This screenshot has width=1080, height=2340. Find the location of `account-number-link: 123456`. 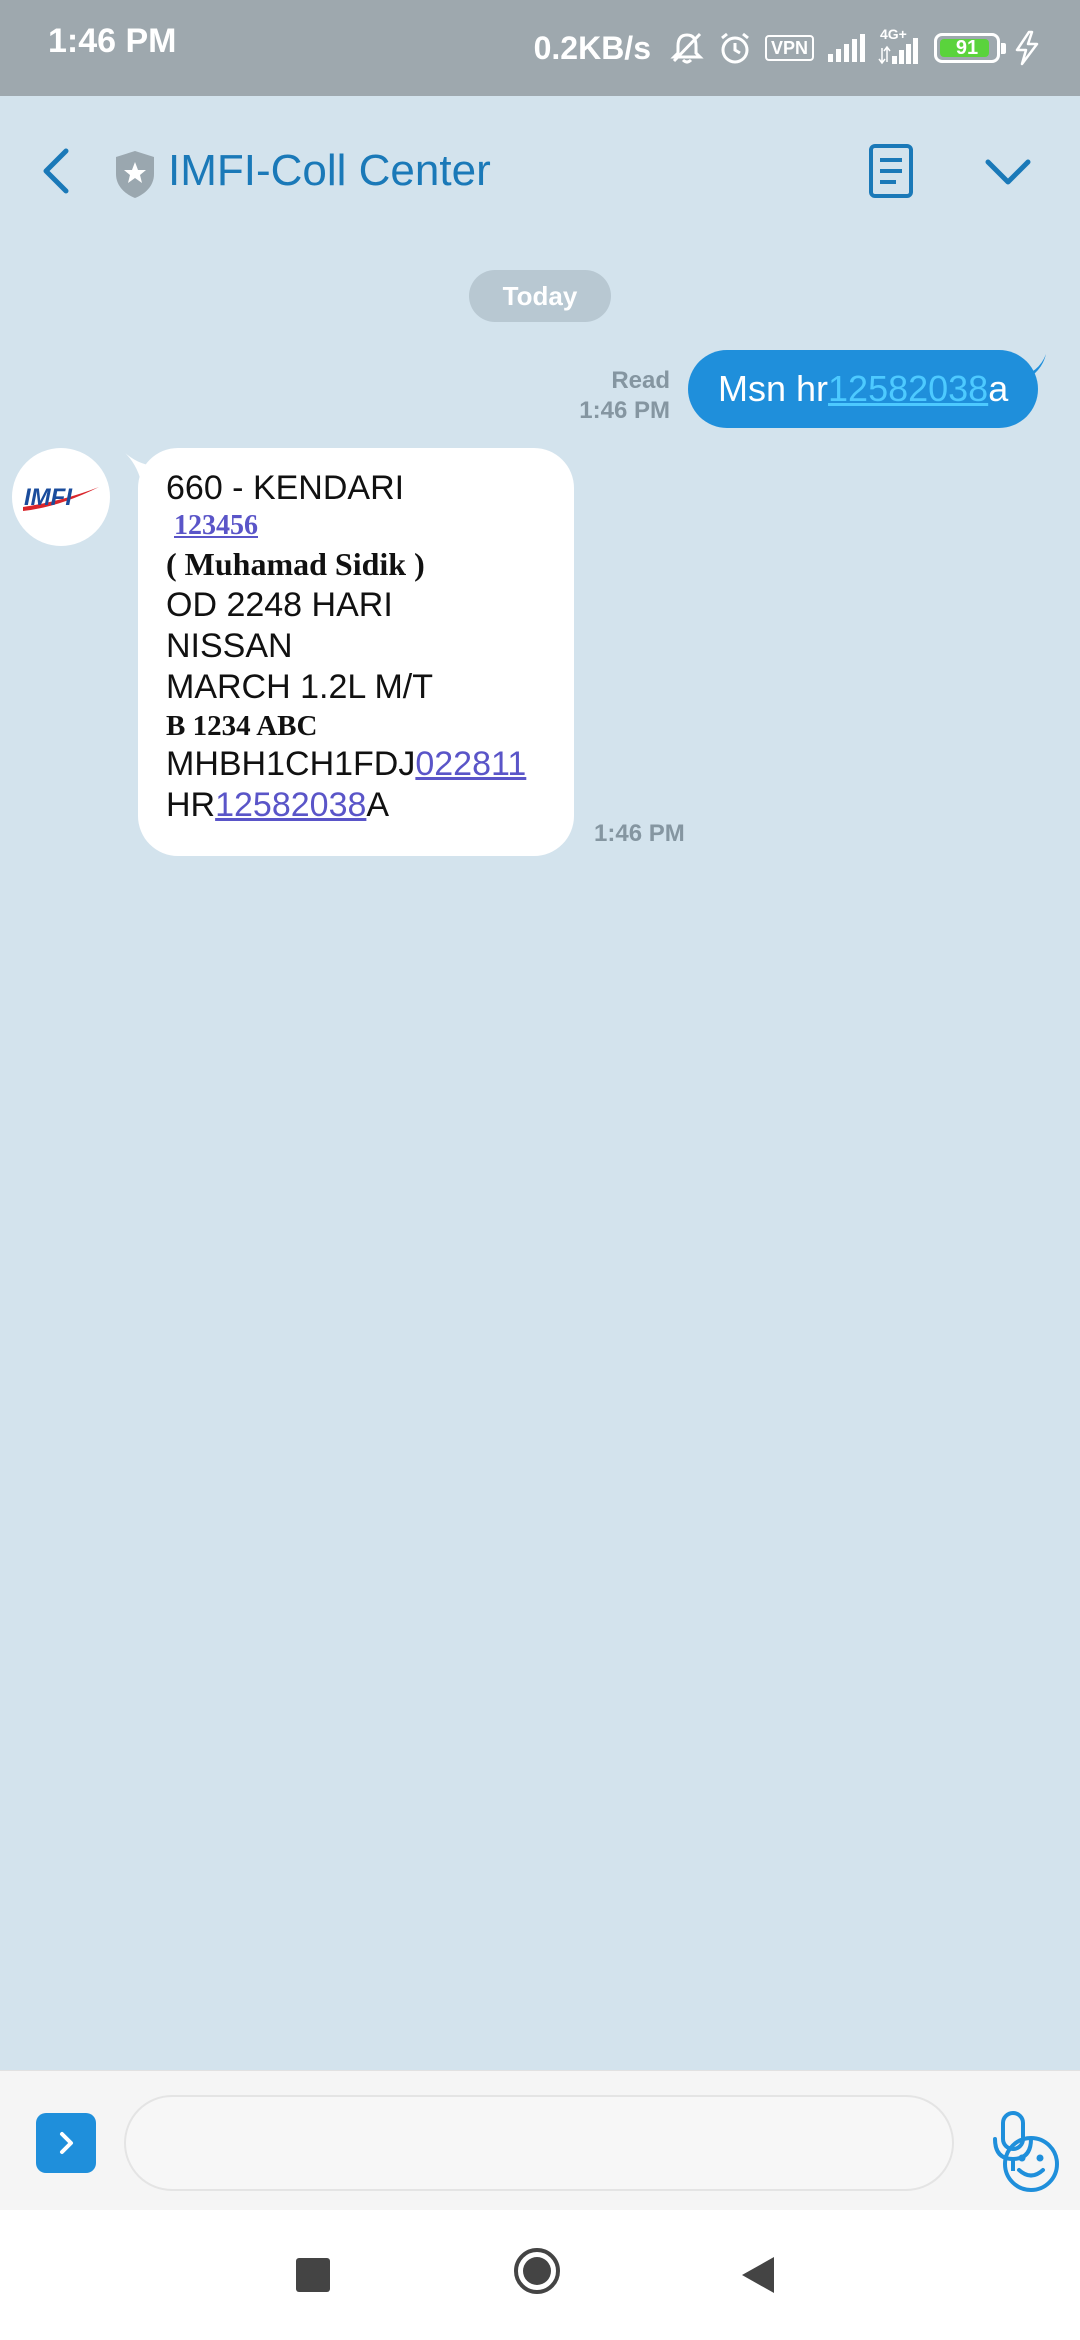

account-number-link: 123456 is located at coordinates (216, 525).